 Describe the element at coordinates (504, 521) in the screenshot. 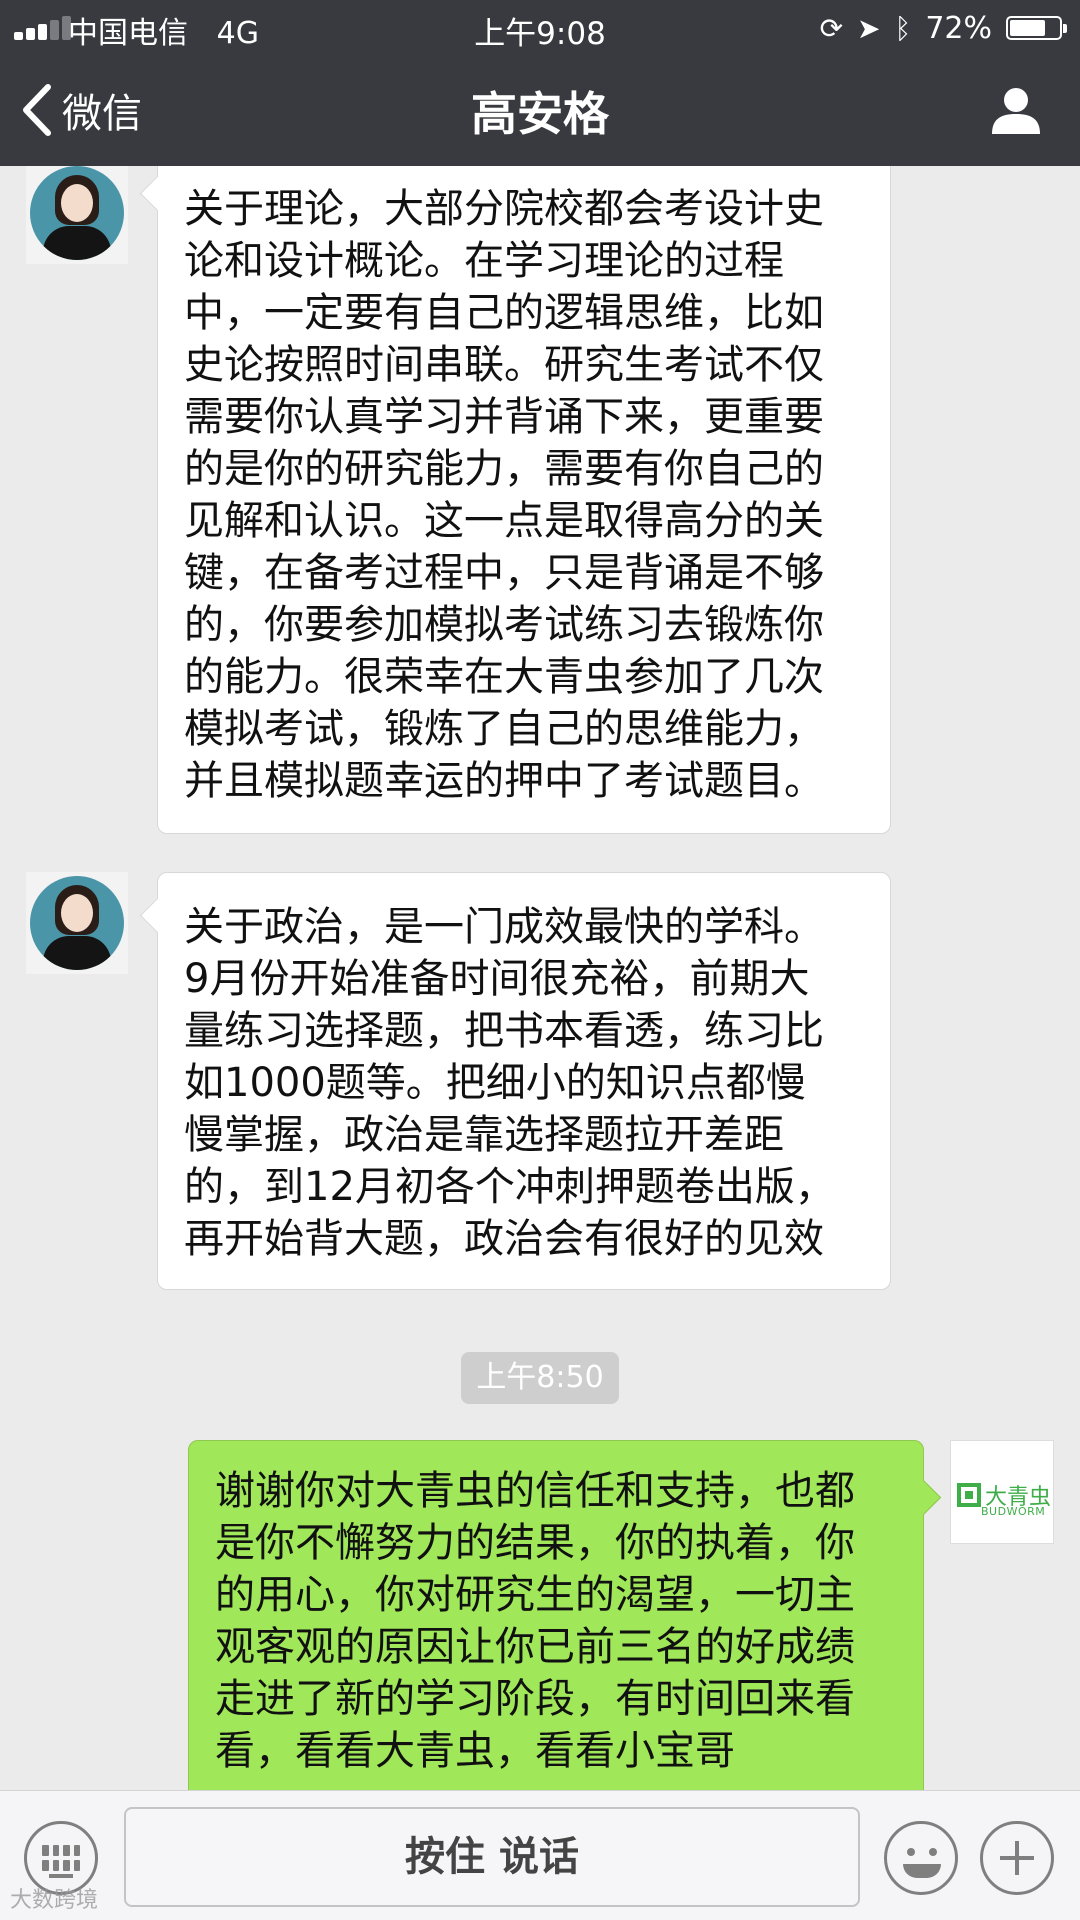

I see `message-line: 见解和认识。这一点是取得高分的关` at that location.